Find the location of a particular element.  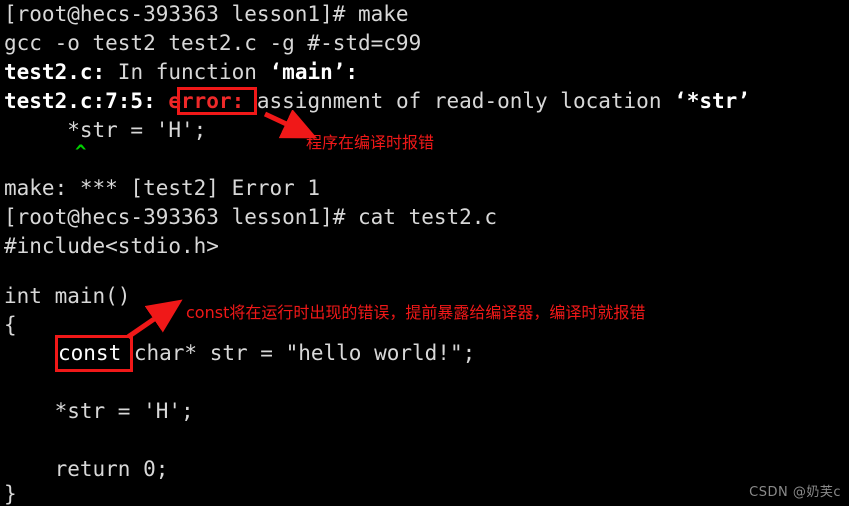

terminal-line-close-brace: } is located at coordinates (10, 493).